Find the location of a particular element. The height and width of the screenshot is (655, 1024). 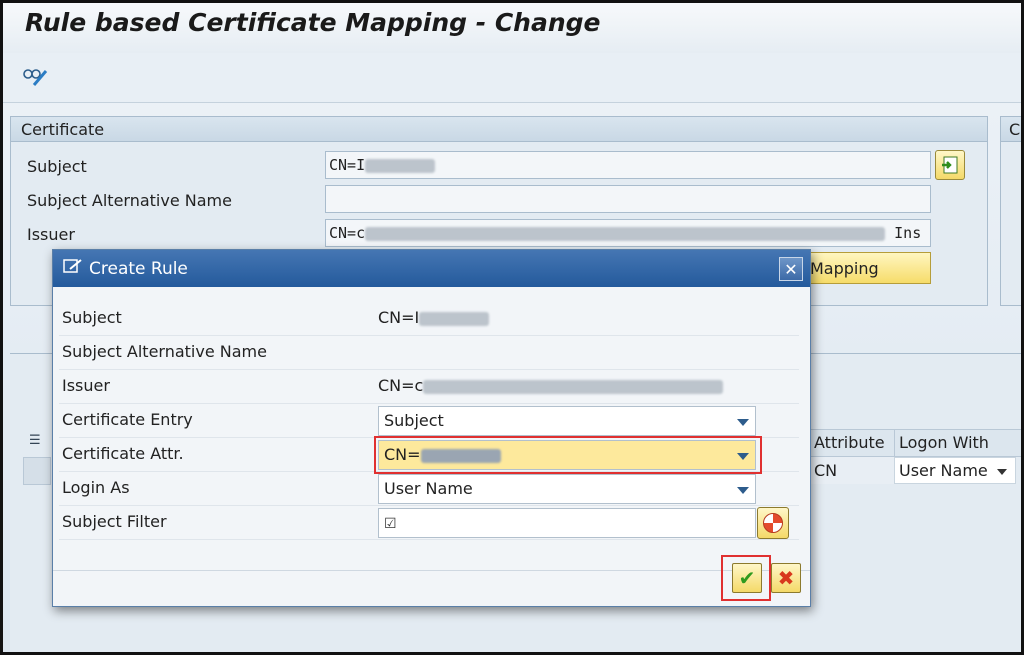

cert-subject-value: CN=I is located at coordinates (347, 165).